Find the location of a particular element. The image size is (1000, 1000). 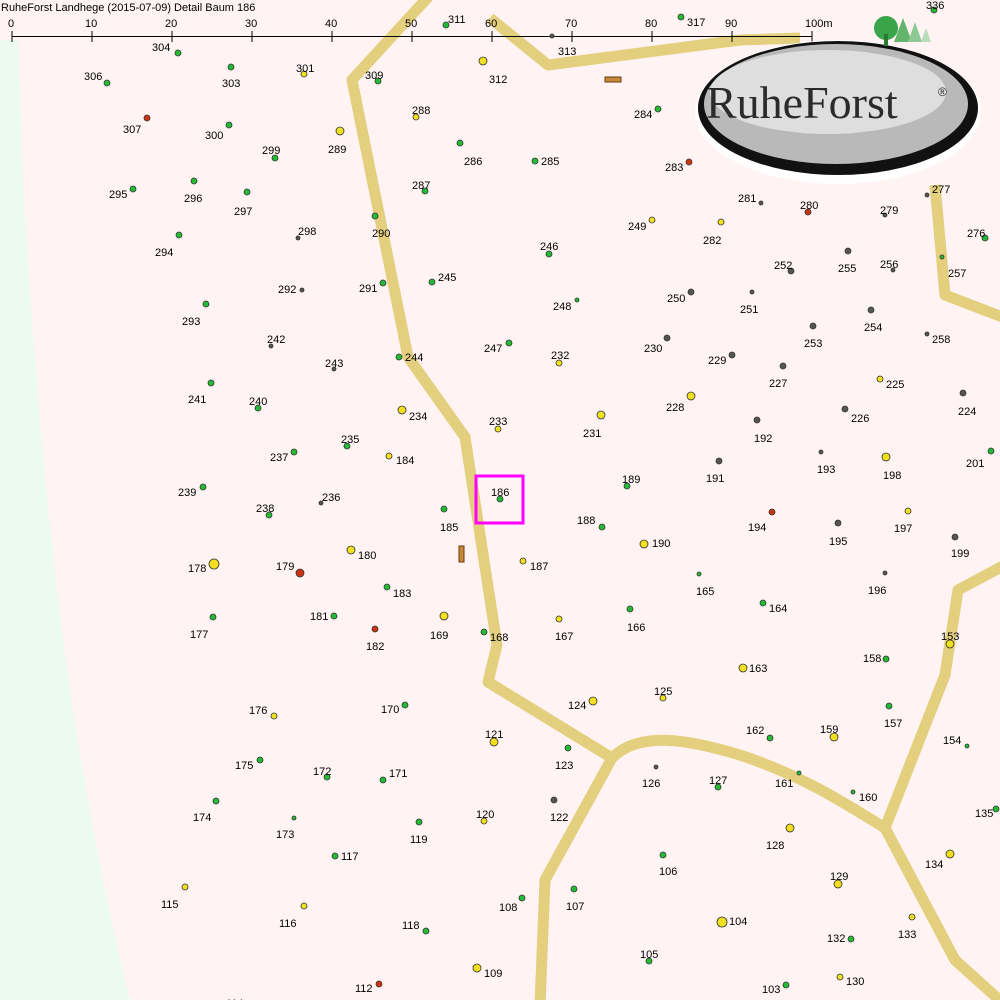

tree-279: 279 is located at coordinates (889, 211).